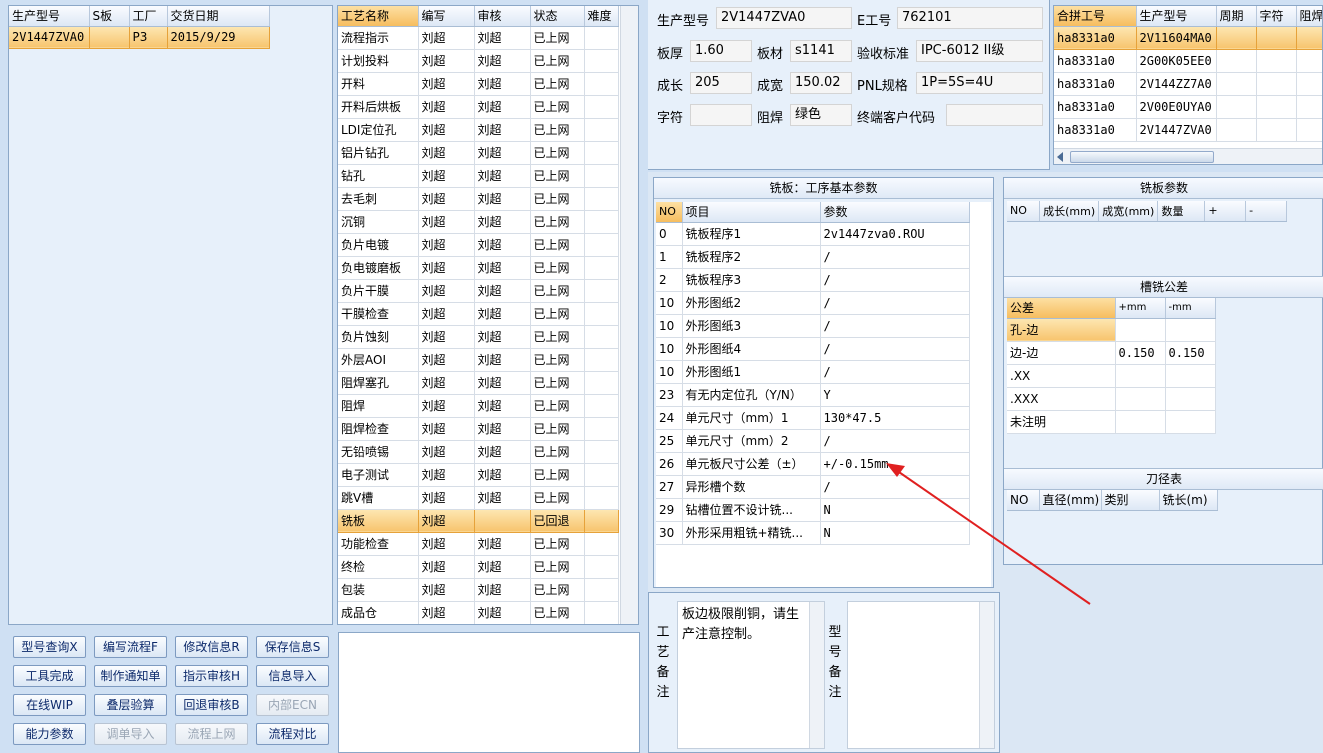  I want to click on annotation-arrow, so click(988, 534).